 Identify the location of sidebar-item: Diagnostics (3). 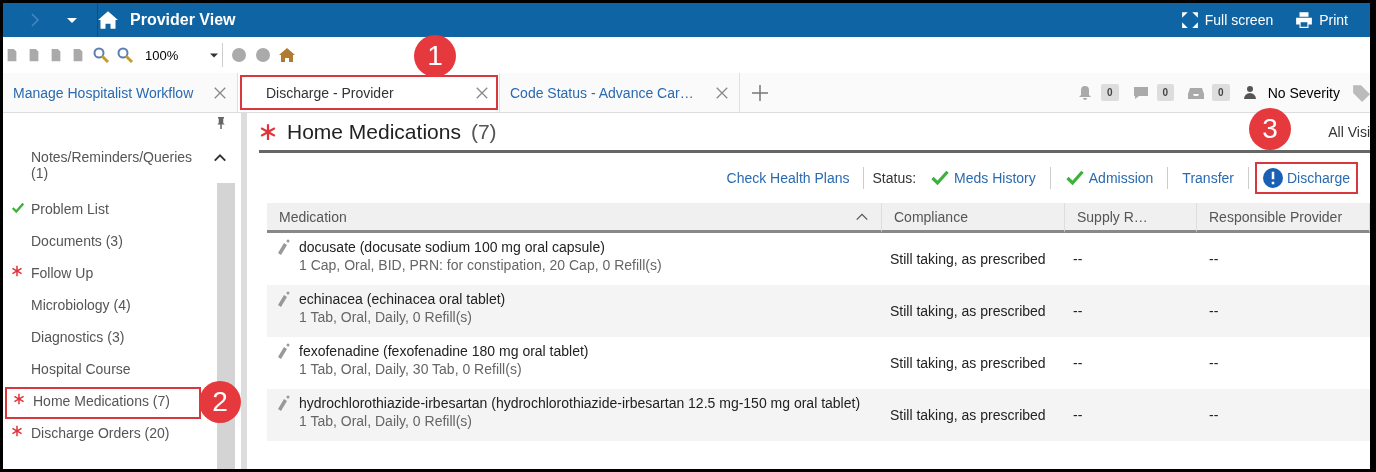
(103, 339).